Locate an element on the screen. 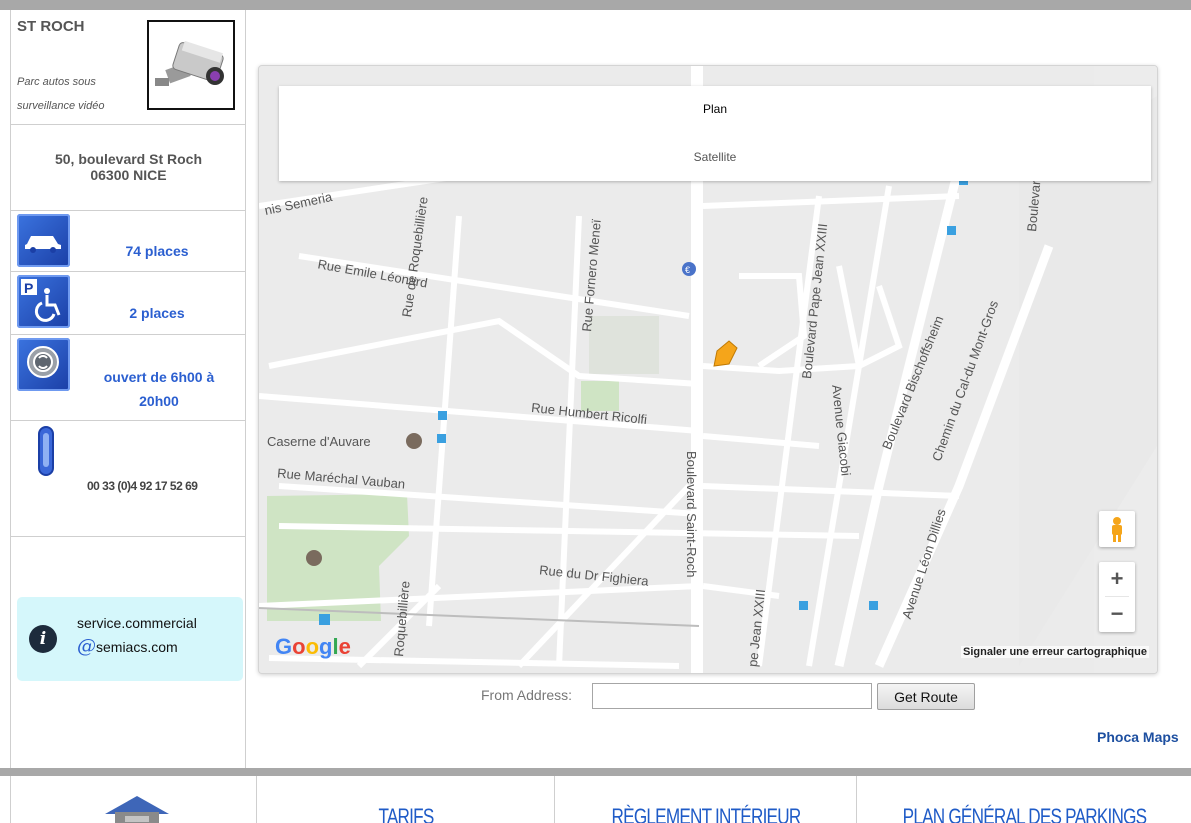 This screenshot has width=1191, height=823. map-type-menu: Plan Satellite is located at coordinates (715, 133).